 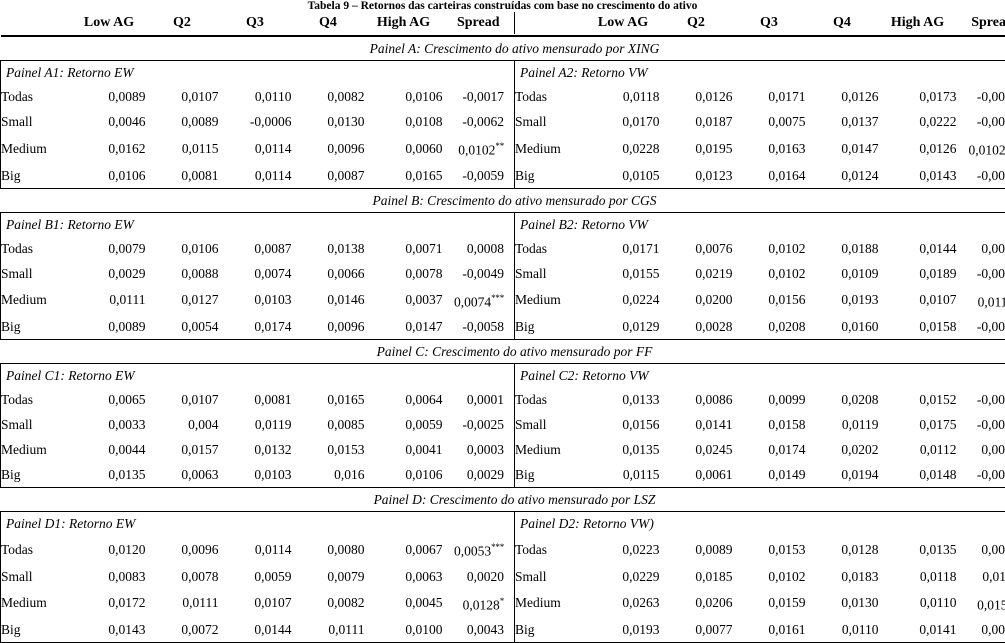 What do you see at coordinates (760, 524) in the screenshot?
I see `subpanel-label-right-3: Painel D2: Retorno VW)` at bounding box center [760, 524].